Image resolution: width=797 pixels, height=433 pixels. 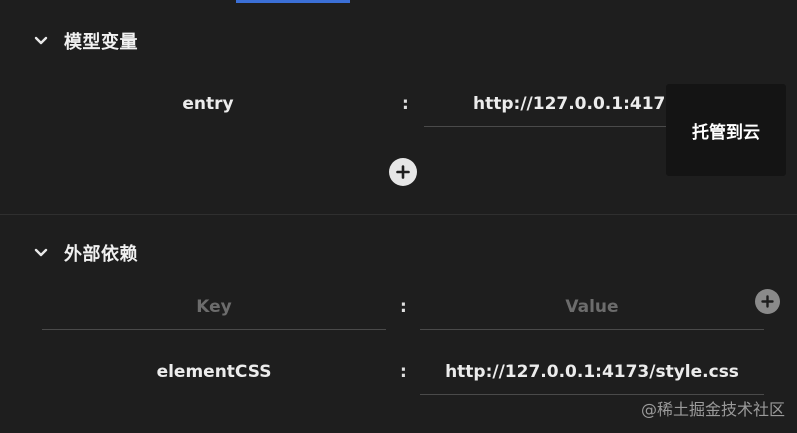 What do you see at coordinates (214, 307) in the screenshot?
I see `key-input: Key` at bounding box center [214, 307].